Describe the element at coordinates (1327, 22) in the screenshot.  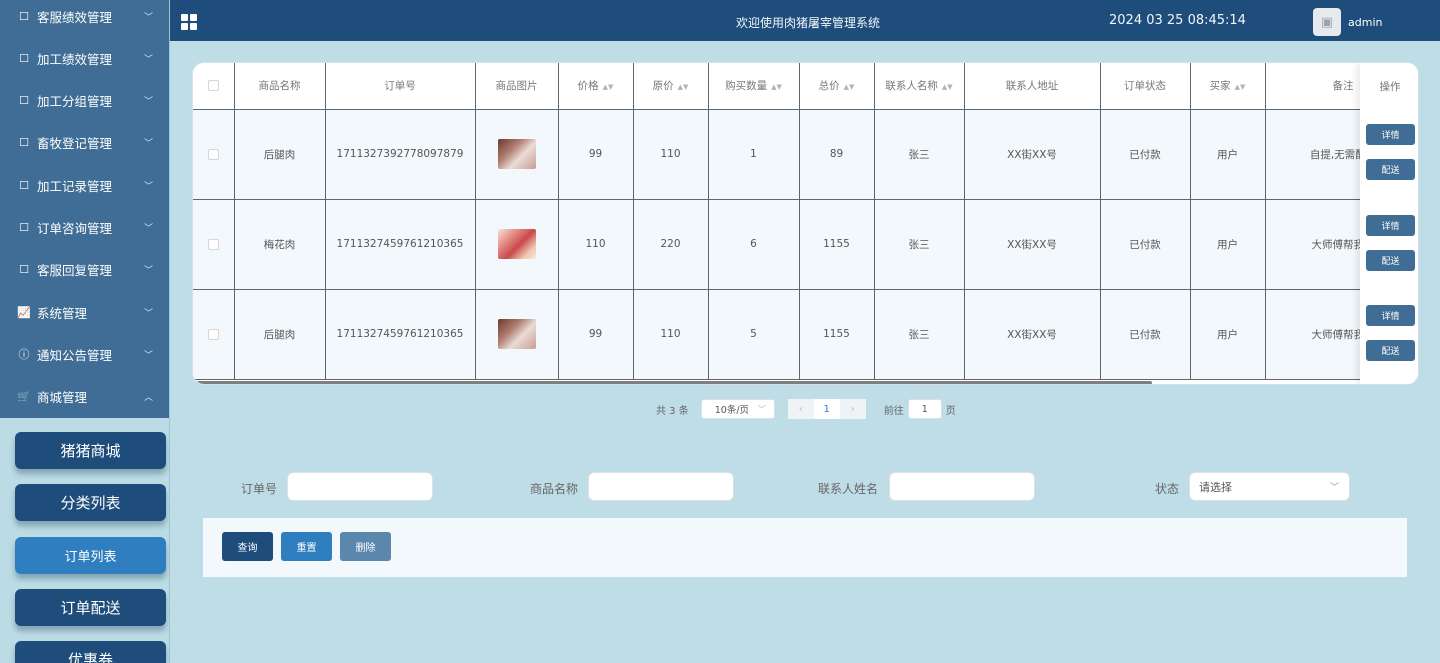
I see `avatar-image-icon: ▣` at that location.